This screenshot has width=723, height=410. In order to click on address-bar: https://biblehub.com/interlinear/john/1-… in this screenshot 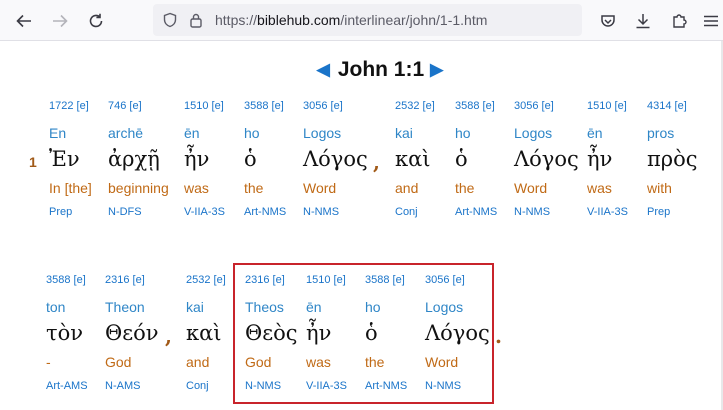, I will do `click(367, 20)`.